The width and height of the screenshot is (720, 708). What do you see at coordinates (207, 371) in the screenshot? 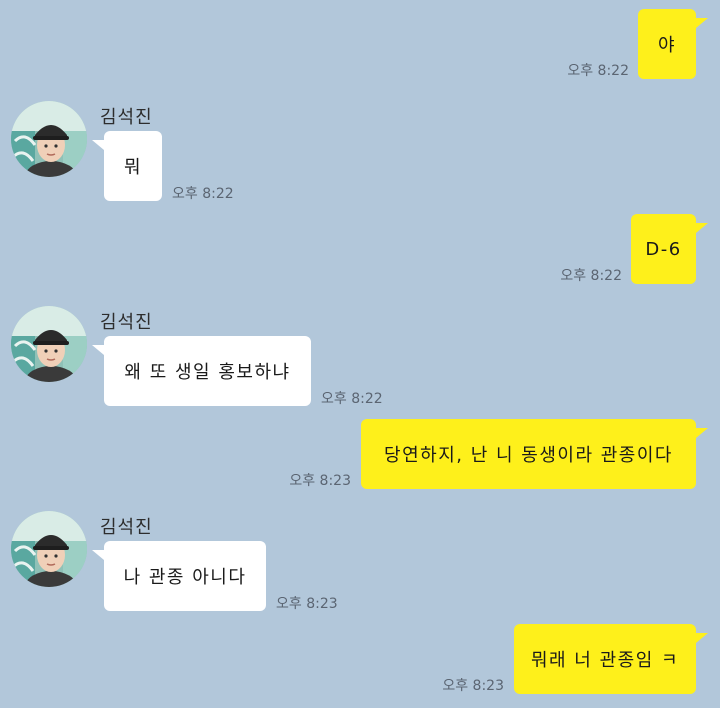
I see `message-bubble-other: 왜 또 생일 홍보하냐` at bounding box center [207, 371].